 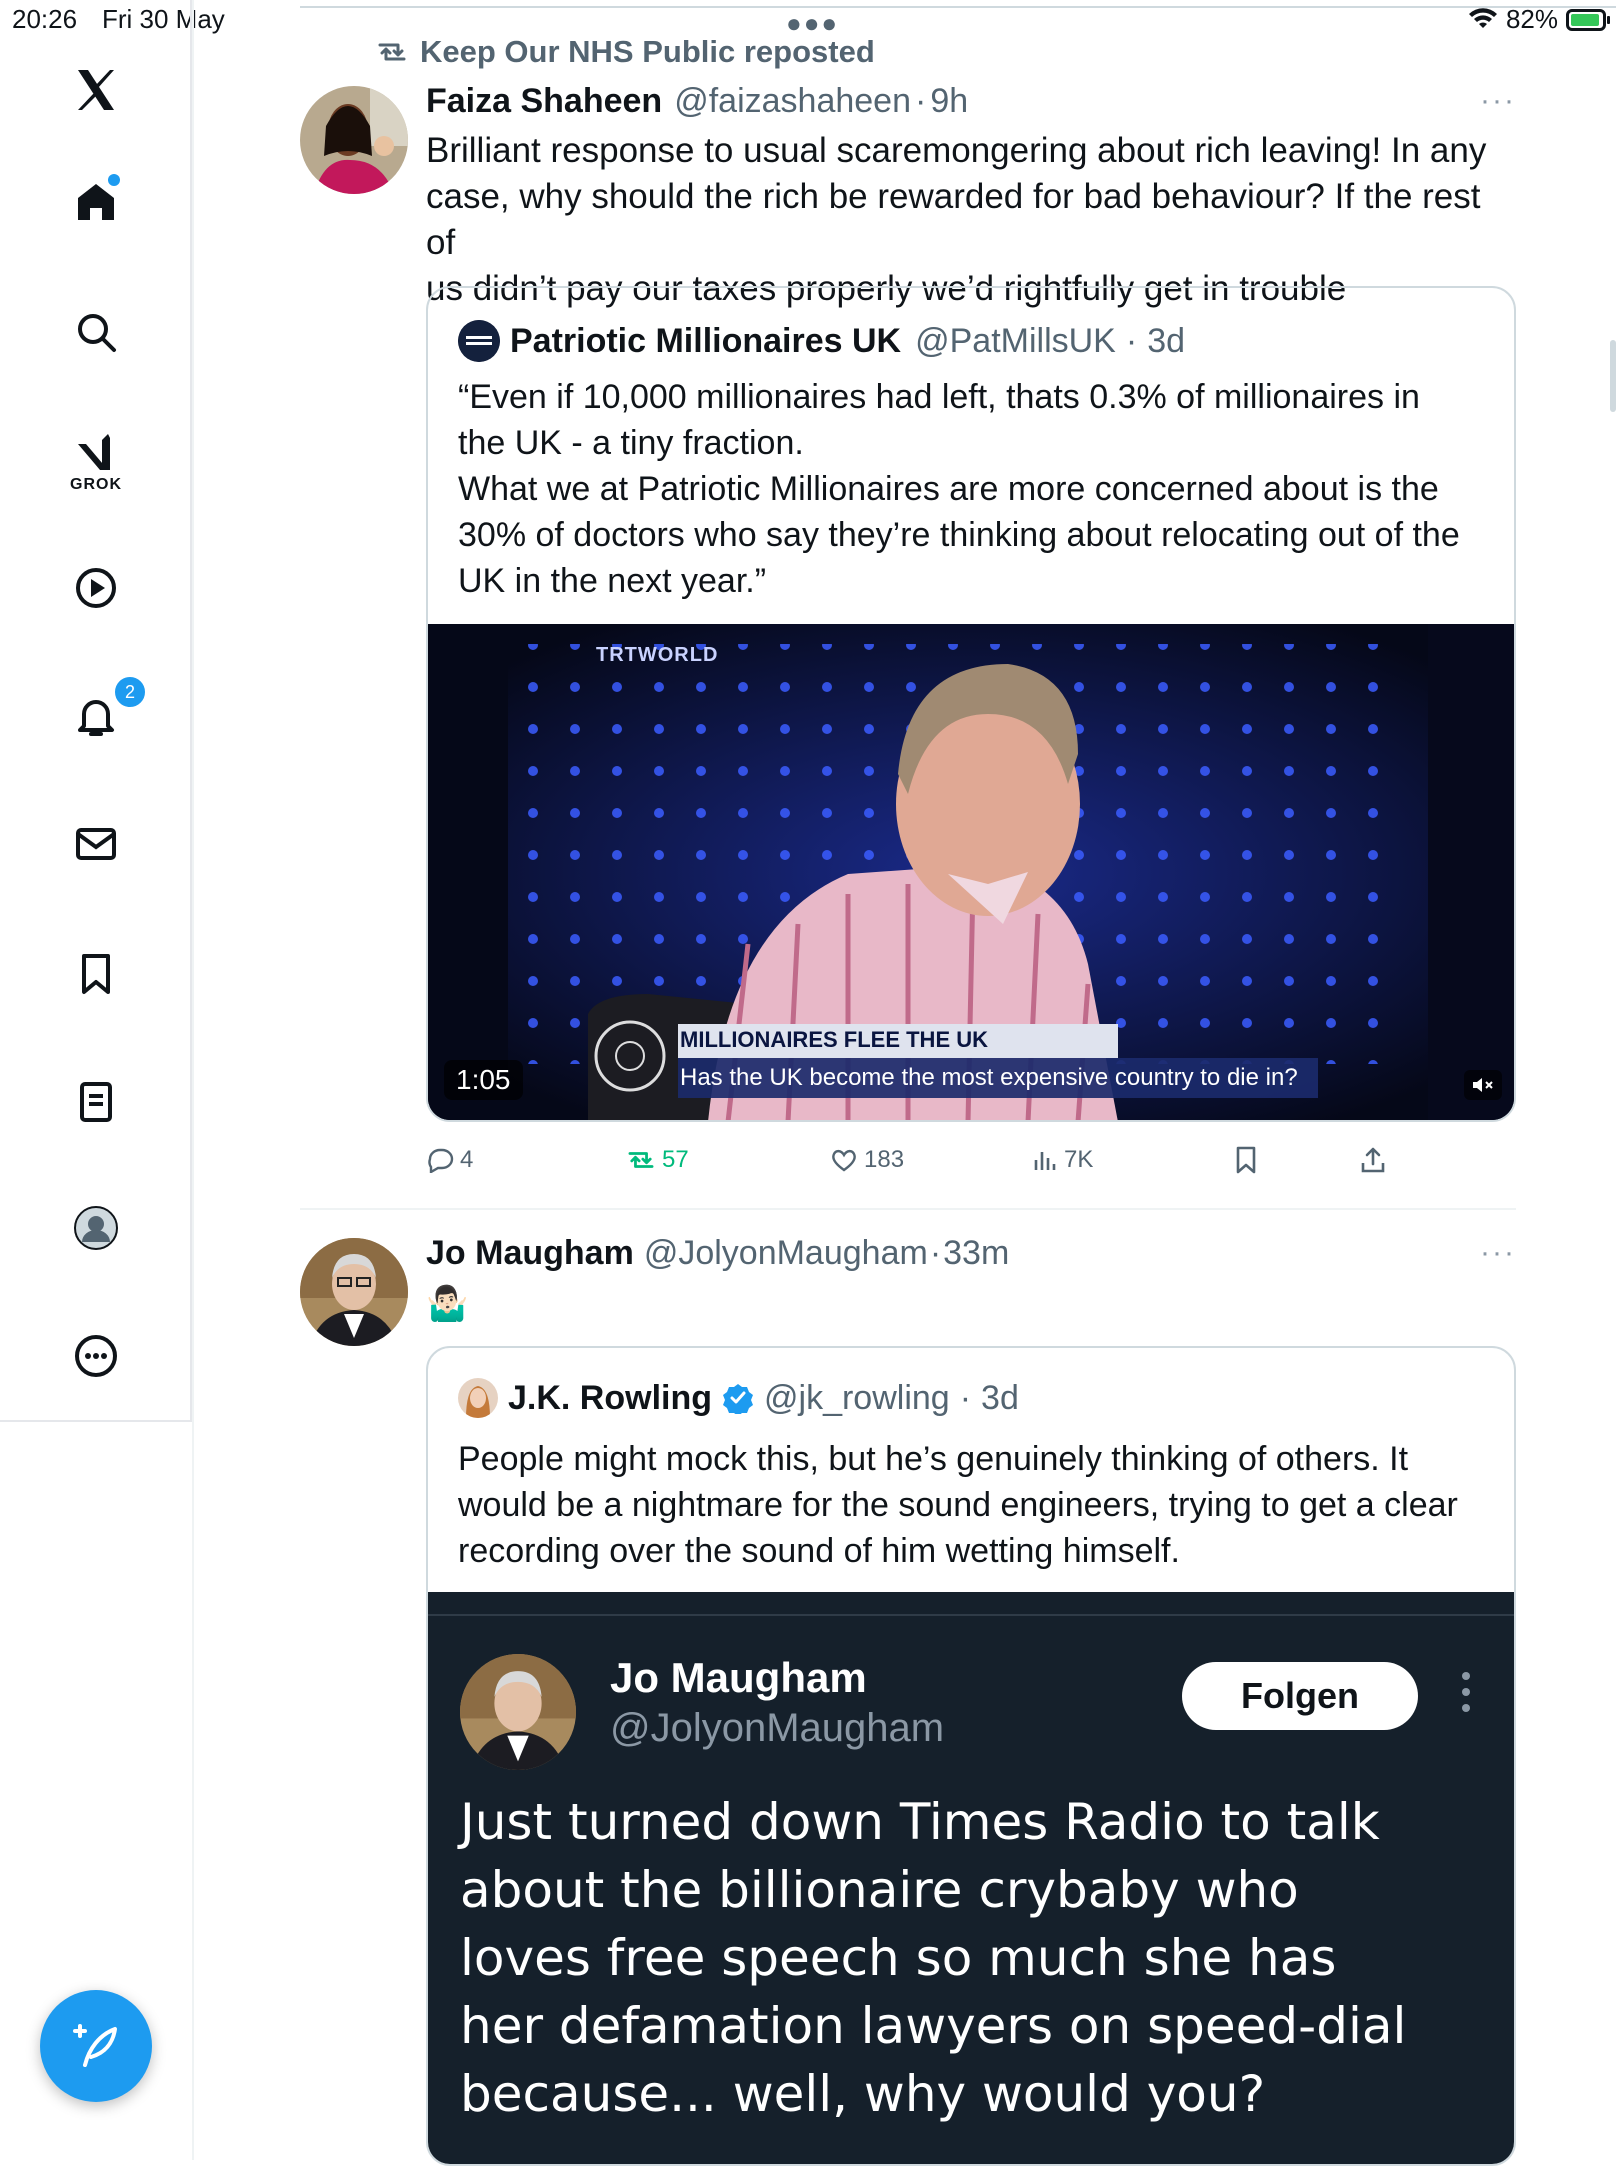 What do you see at coordinates (612, 581) in the screenshot?
I see `text-line: UK in the next year.”` at bounding box center [612, 581].